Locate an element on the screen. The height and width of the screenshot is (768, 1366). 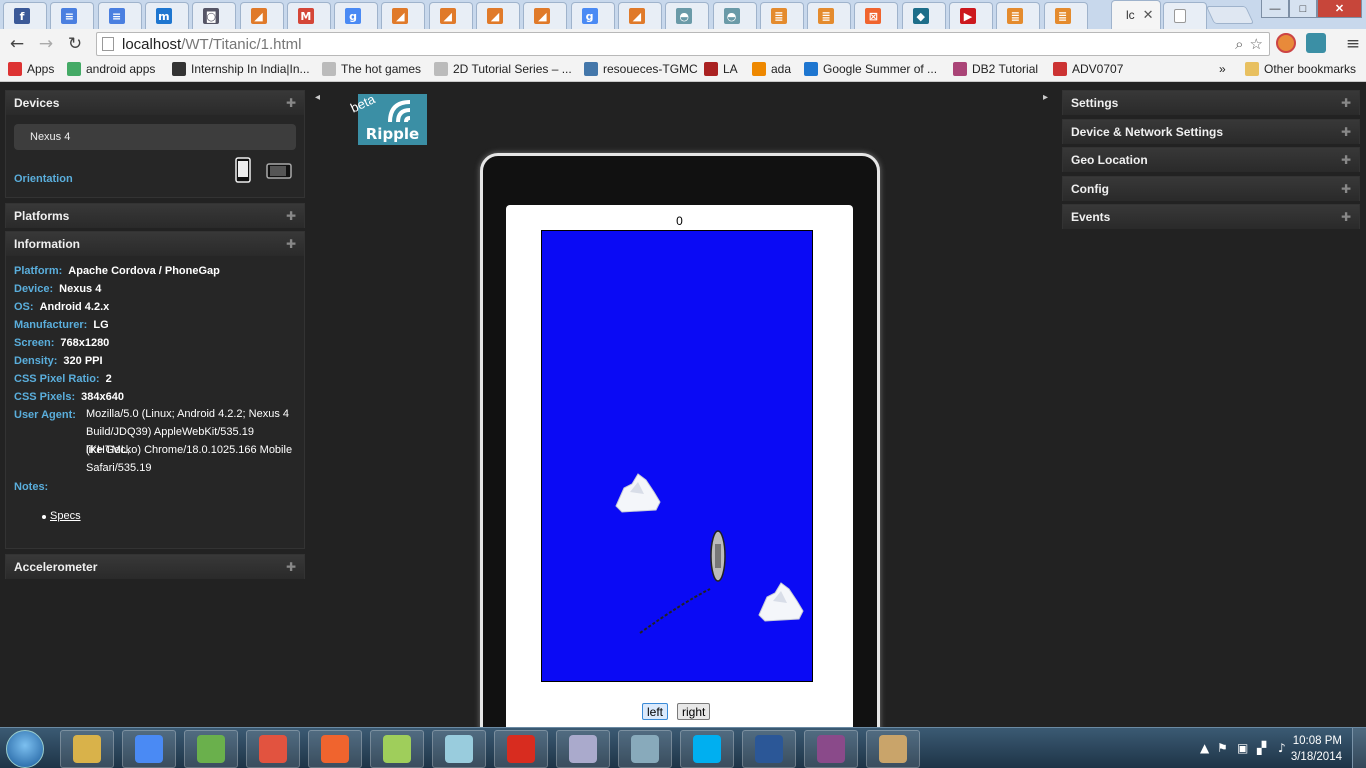
platforms-panel-header: Platforms ✚ is located at coordinates (155, 216).